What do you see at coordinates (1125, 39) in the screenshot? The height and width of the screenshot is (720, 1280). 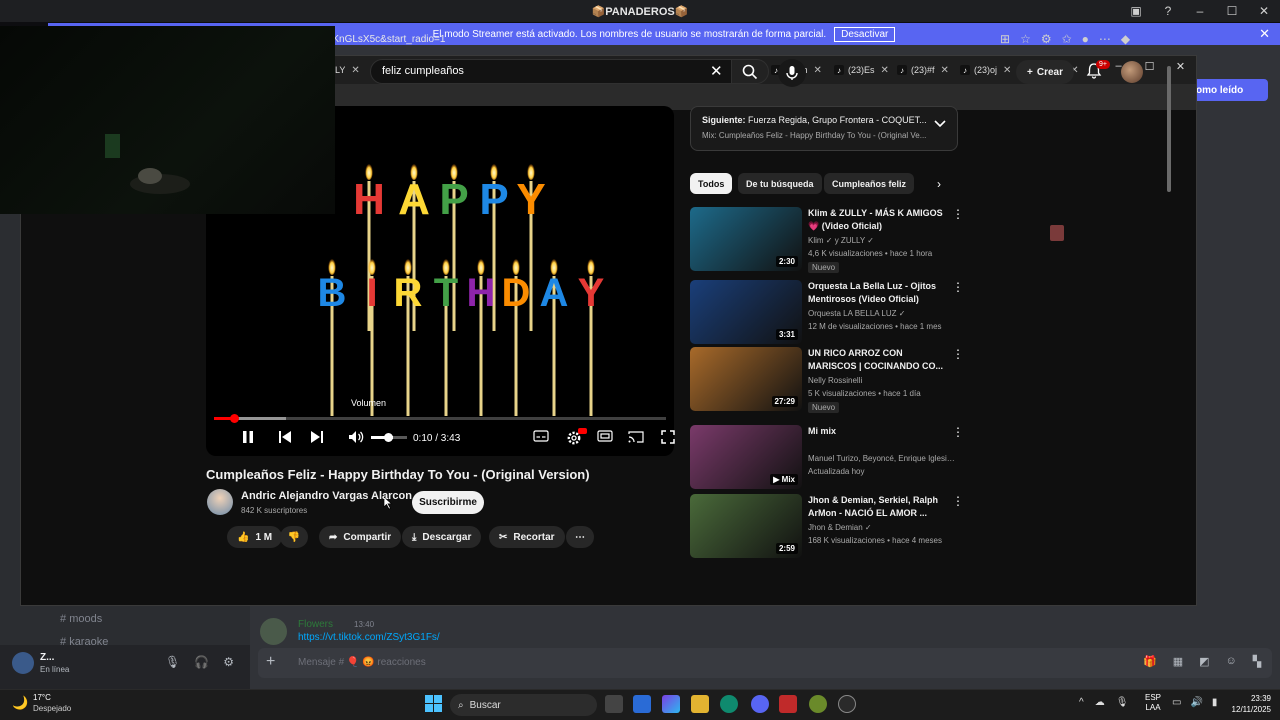 I see `copilot-icon: ◆` at bounding box center [1125, 39].